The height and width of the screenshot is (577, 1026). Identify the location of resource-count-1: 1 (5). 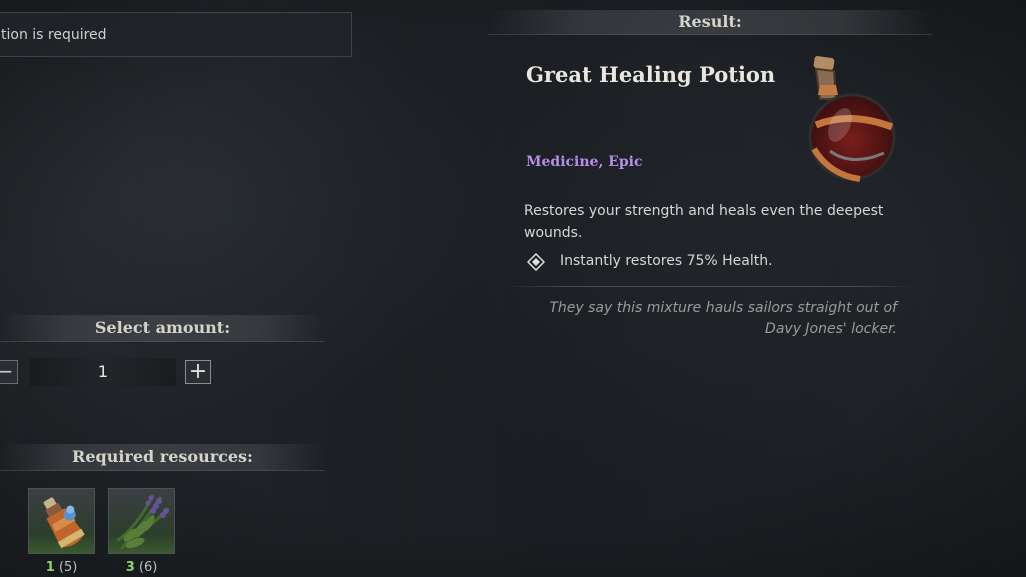
(61, 567).